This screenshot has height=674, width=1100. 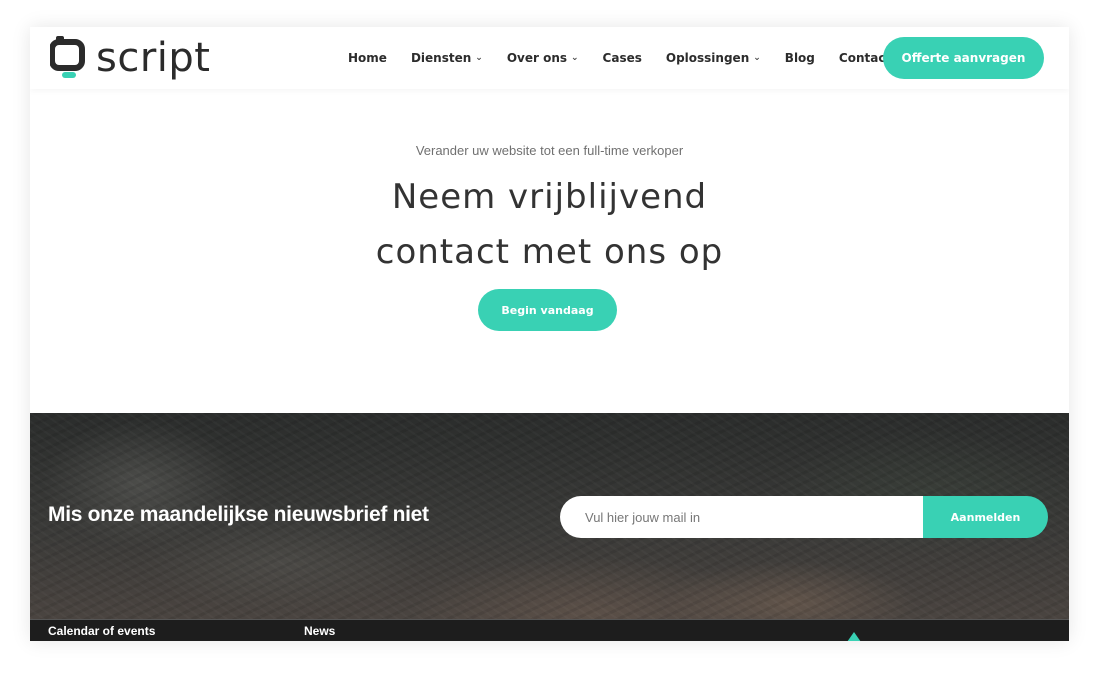 I want to click on nav-item-cases: Cases, so click(x=622, y=58).